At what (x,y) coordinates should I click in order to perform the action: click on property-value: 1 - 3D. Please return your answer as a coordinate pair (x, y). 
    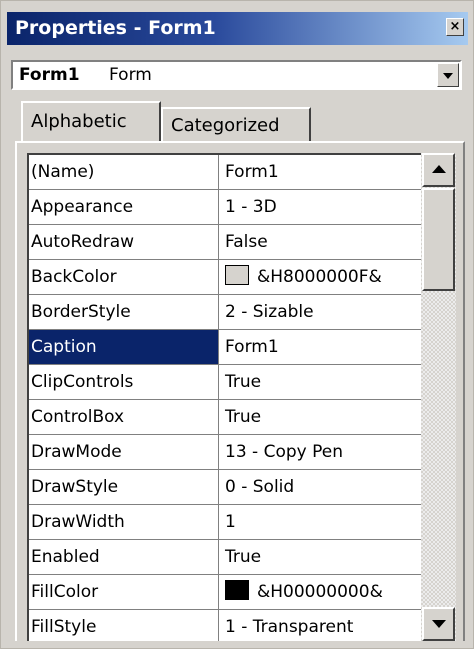
    Looking at the image, I should click on (320, 207).